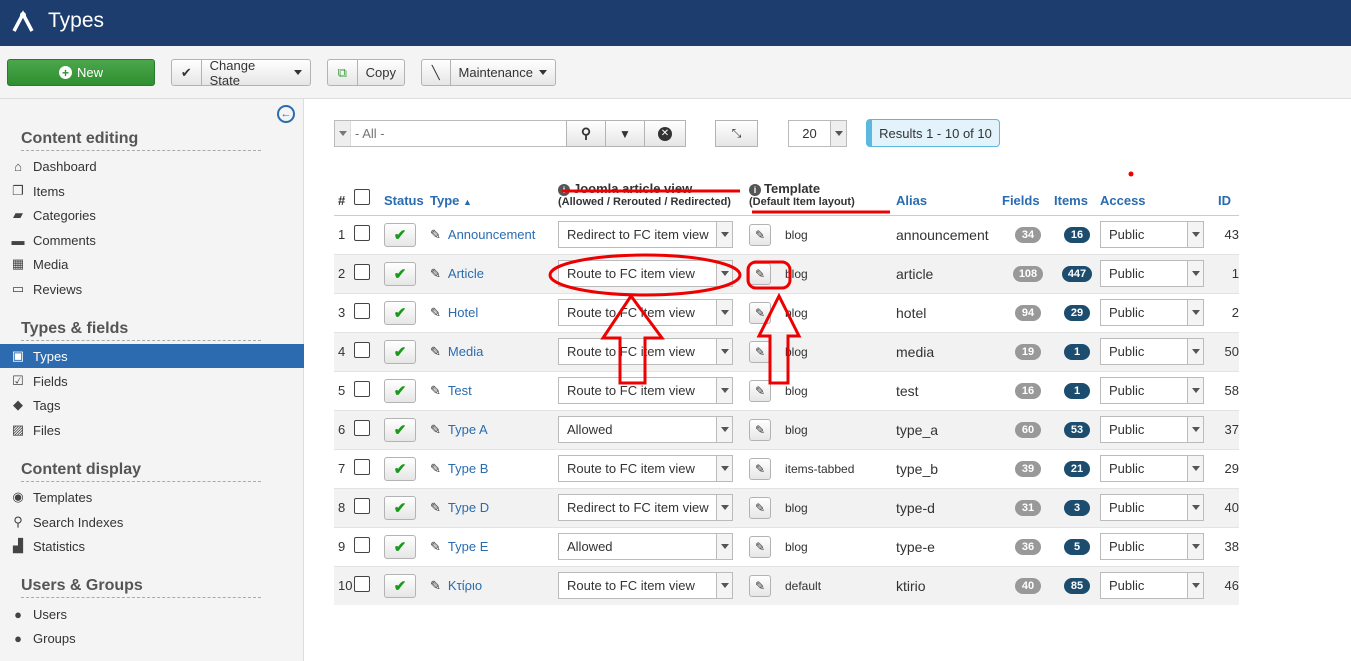 This screenshot has width=1351, height=661. Describe the element at coordinates (286, 114) in the screenshot. I see `collapse-sidebar-icon: ←` at that location.